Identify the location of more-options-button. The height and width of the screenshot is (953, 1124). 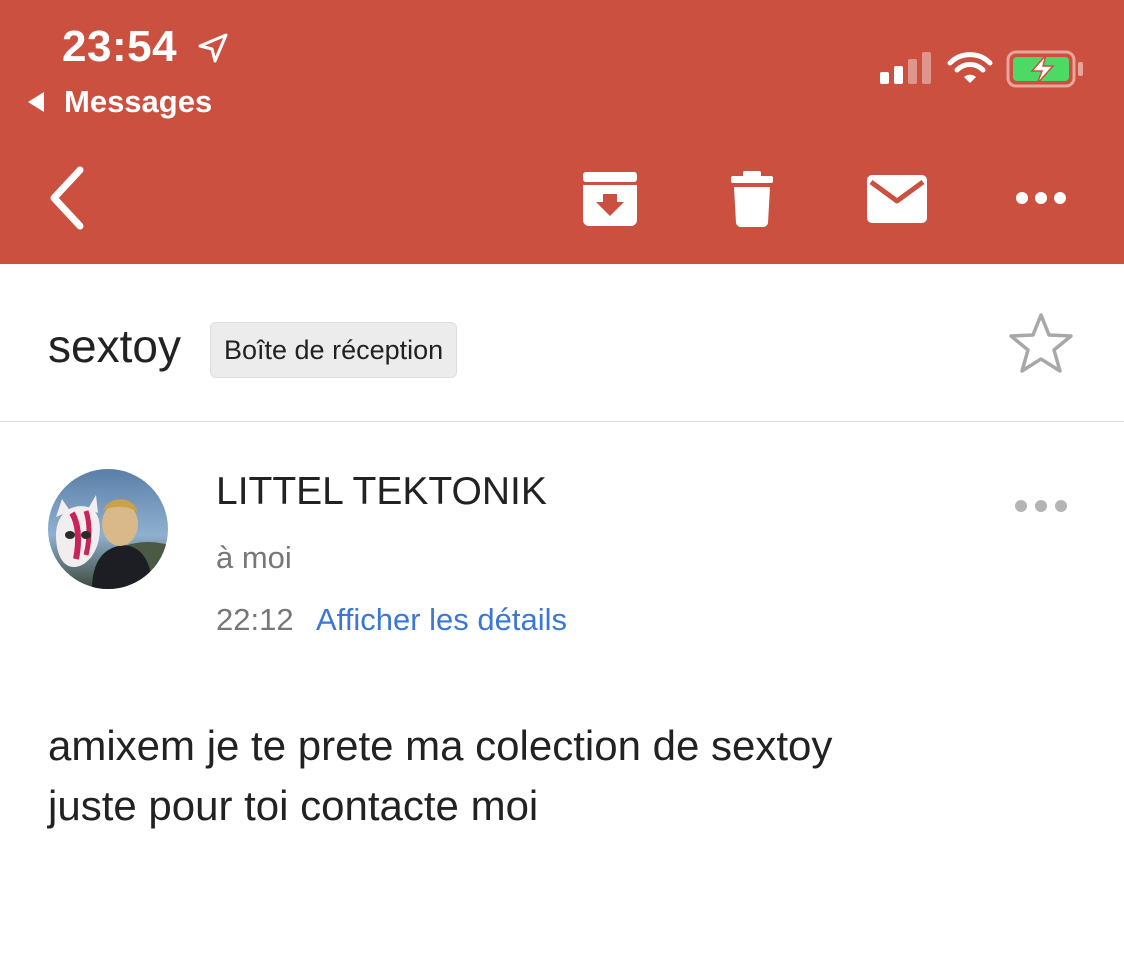
(1041, 198).